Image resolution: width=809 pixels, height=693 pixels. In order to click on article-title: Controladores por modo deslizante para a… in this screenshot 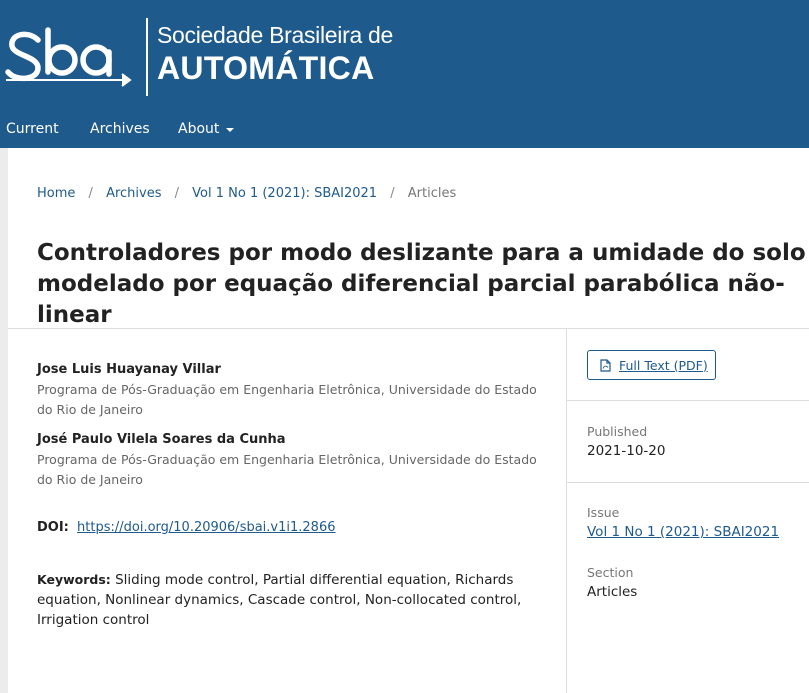, I will do `click(421, 284)`.